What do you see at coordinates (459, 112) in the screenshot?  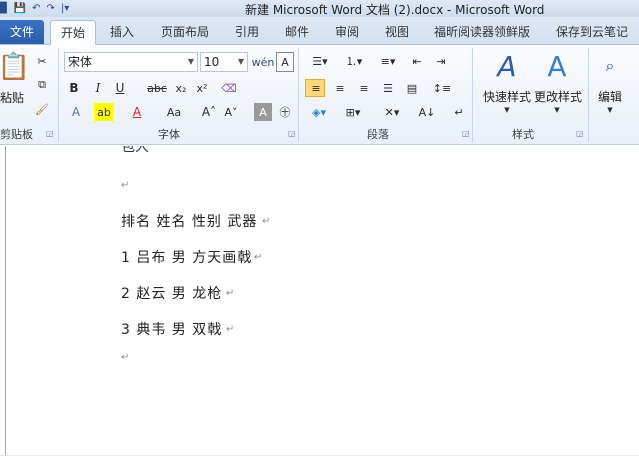 I see `show-marks-icon: ↵` at bounding box center [459, 112].